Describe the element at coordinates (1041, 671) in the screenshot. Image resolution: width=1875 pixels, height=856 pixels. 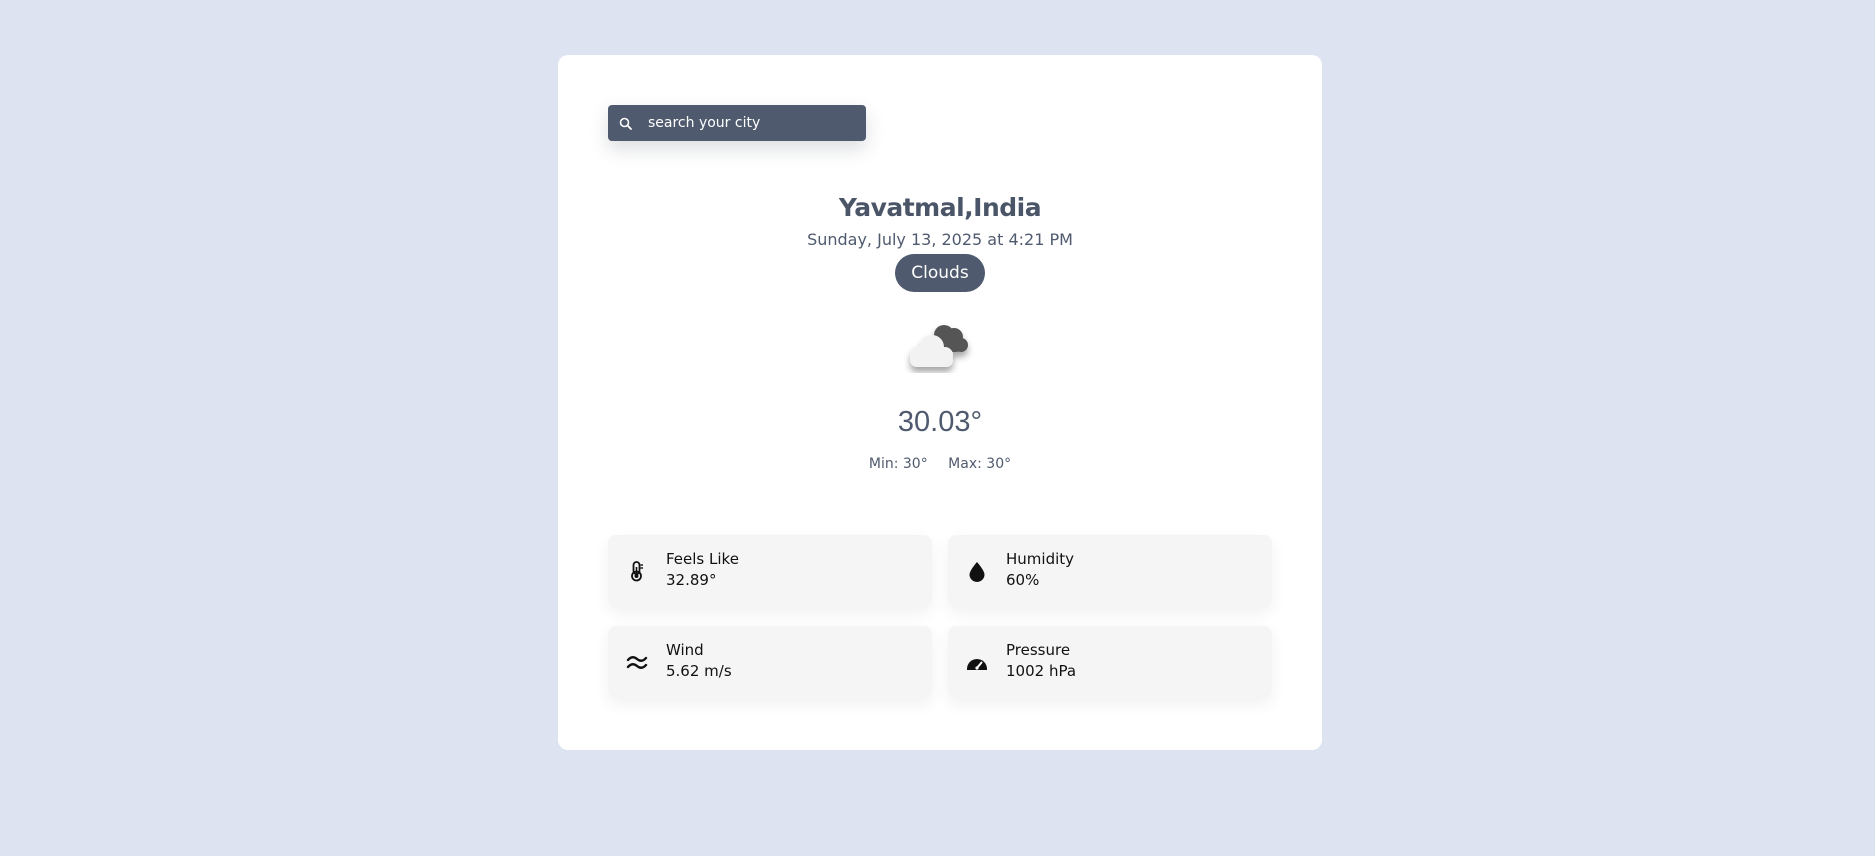
I see `pressure-value: 1002 hPa` at that location.